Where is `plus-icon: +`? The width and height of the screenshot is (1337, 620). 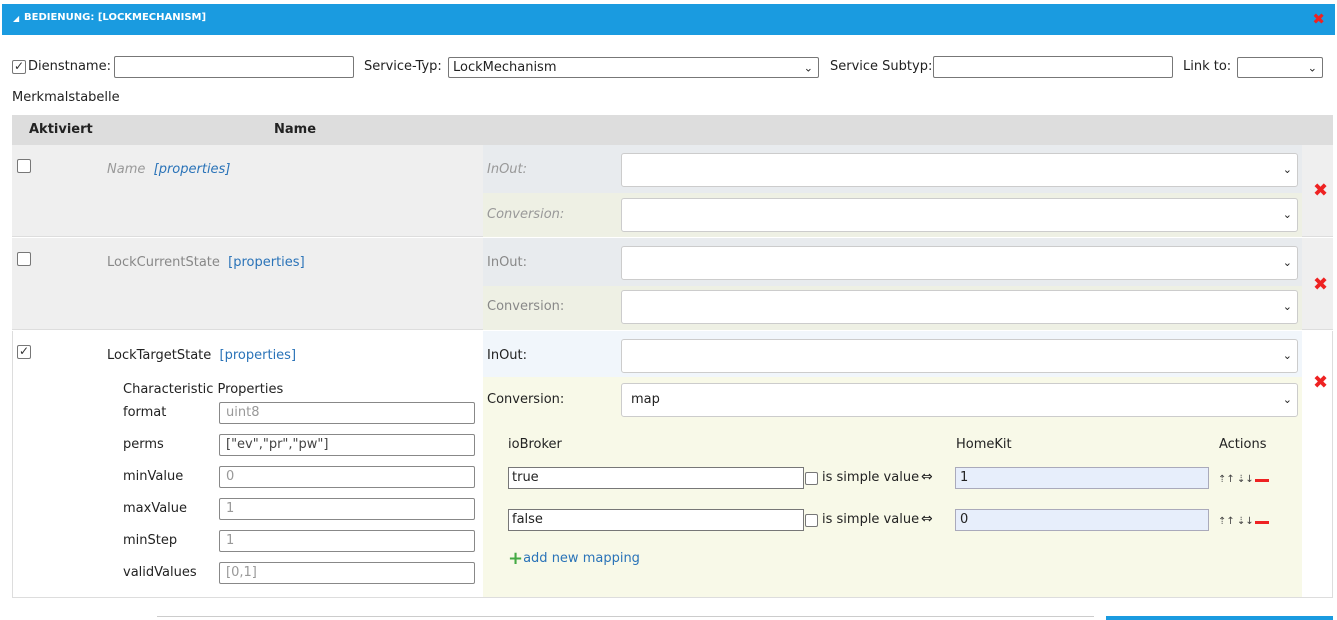
plus-icon: + is located at coordinates (516, 558).